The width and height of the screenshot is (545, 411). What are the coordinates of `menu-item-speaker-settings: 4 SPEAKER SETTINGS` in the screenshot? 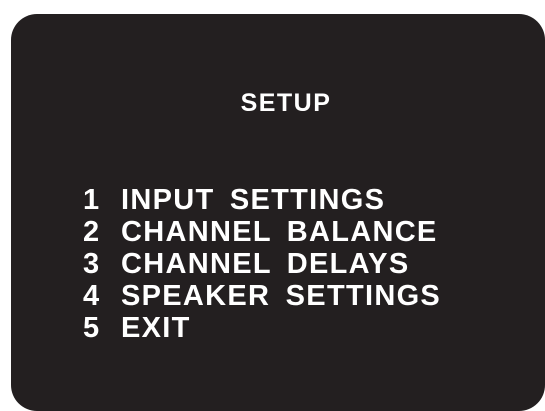 It's located at (262, 296).